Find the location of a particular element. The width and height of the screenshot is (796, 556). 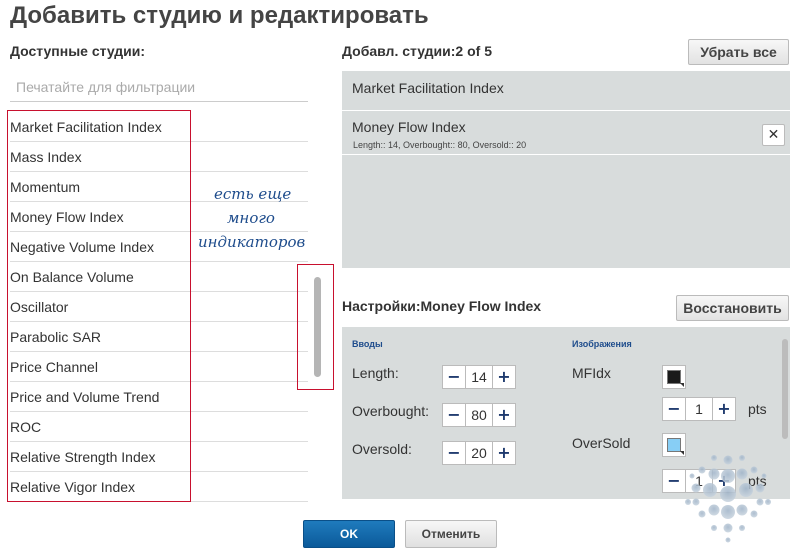

list-item: Price Channel is located at coordinates (159, 367).